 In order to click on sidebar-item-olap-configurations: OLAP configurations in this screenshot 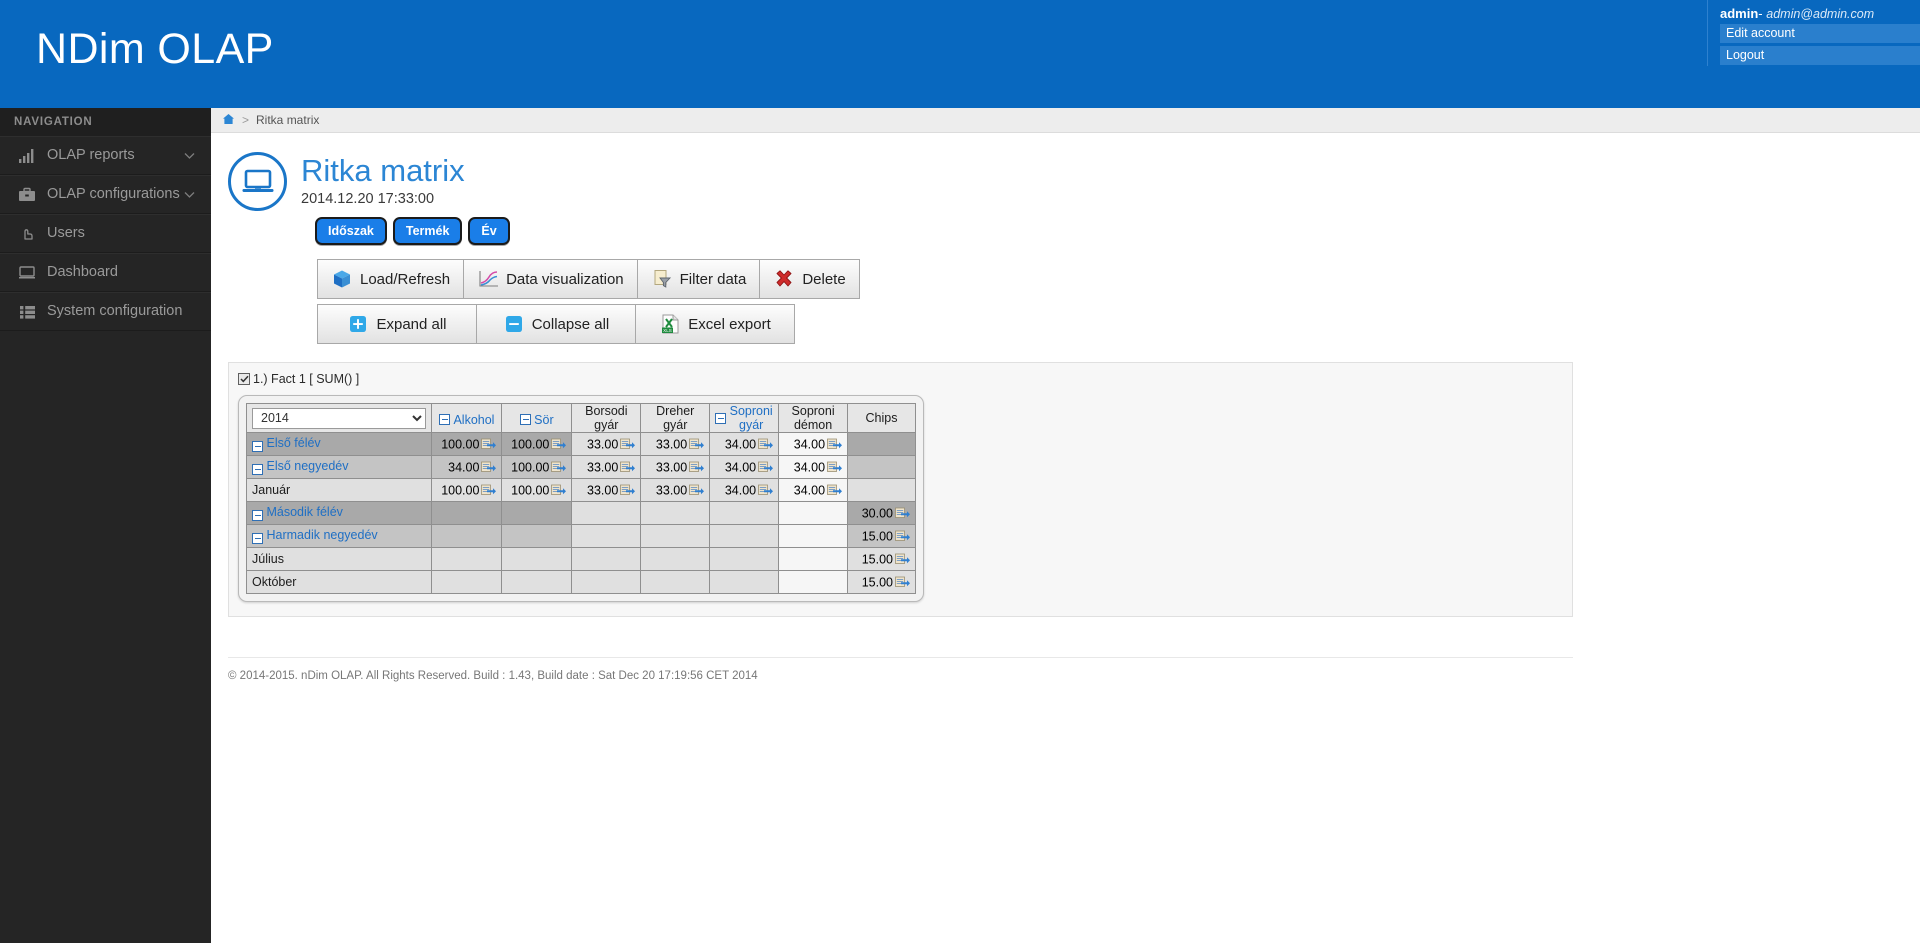, I will do `click(105, 194)`.